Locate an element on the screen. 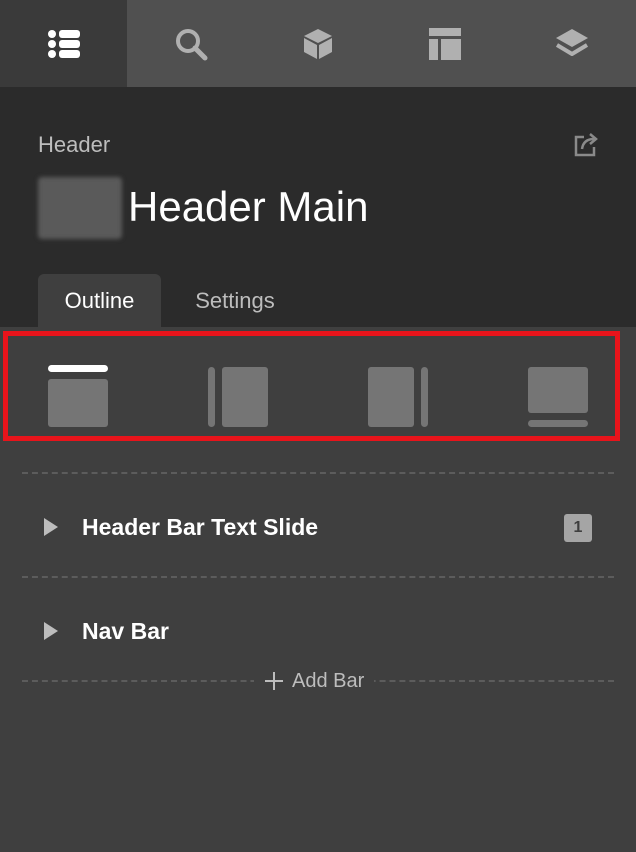  layout-tool-button is located at coordinates (445, 43).